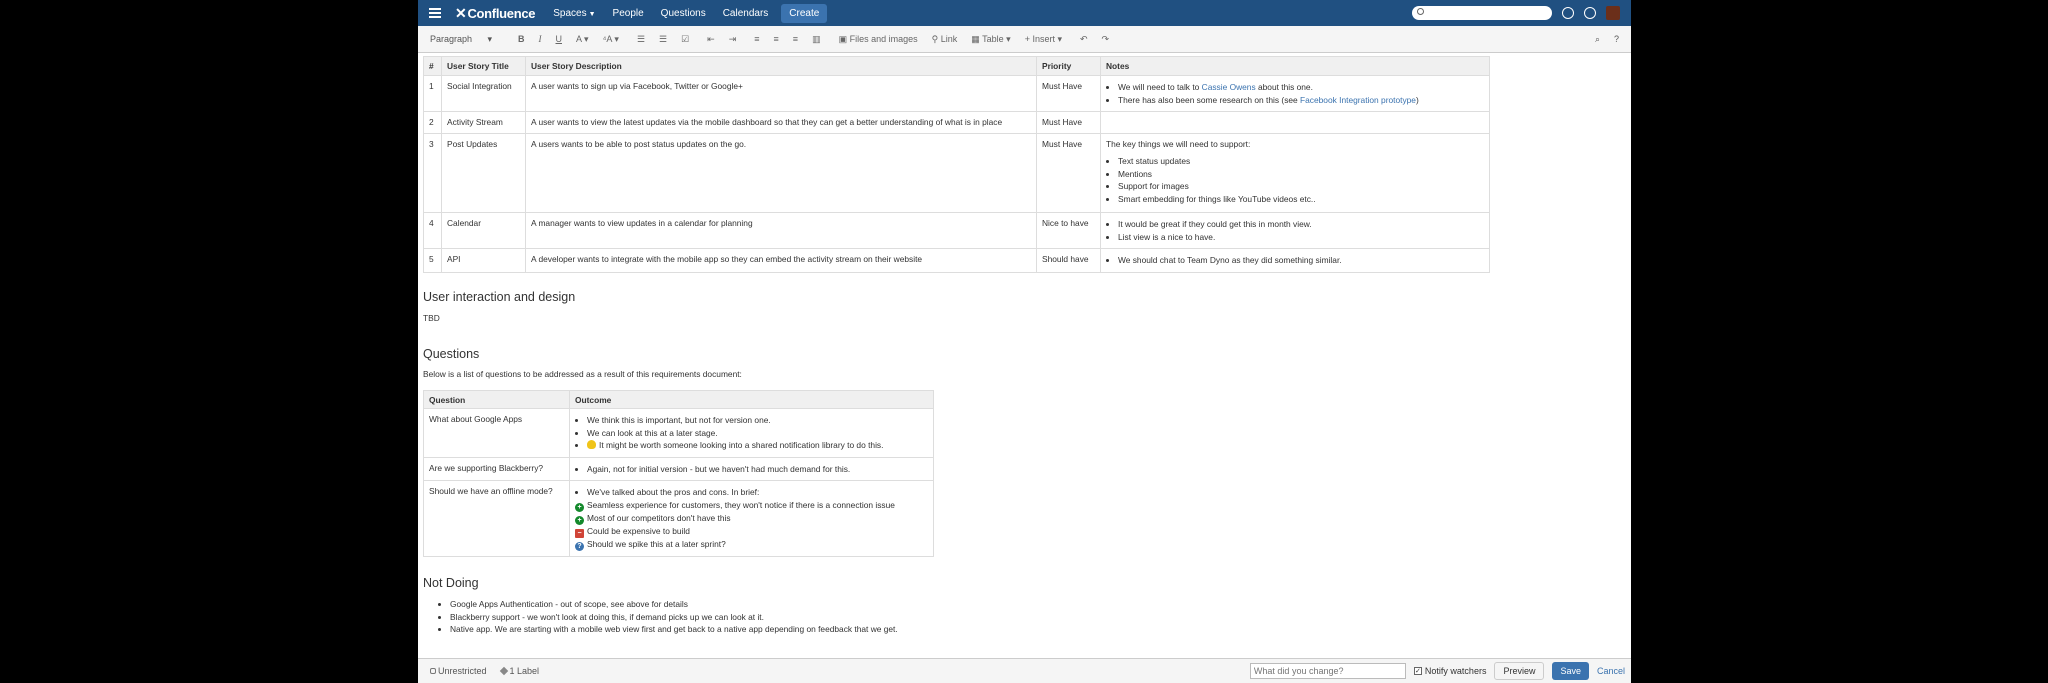 The height and width of the screenshot is (683, 2048). I want to click on help-icon, so click(1568, 13).